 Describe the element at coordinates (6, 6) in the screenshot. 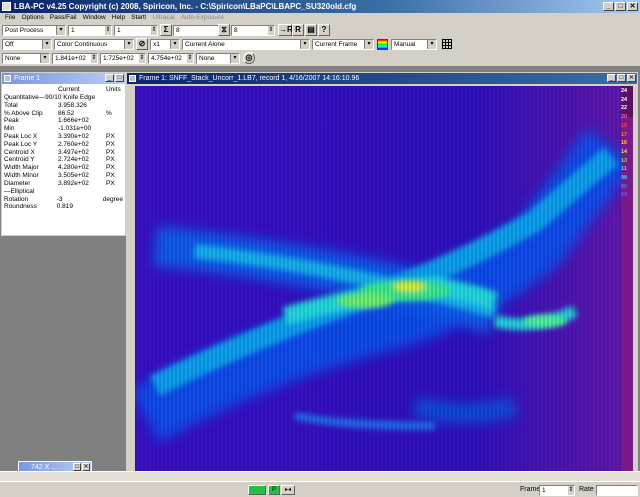

I see `app-icon` at that location.